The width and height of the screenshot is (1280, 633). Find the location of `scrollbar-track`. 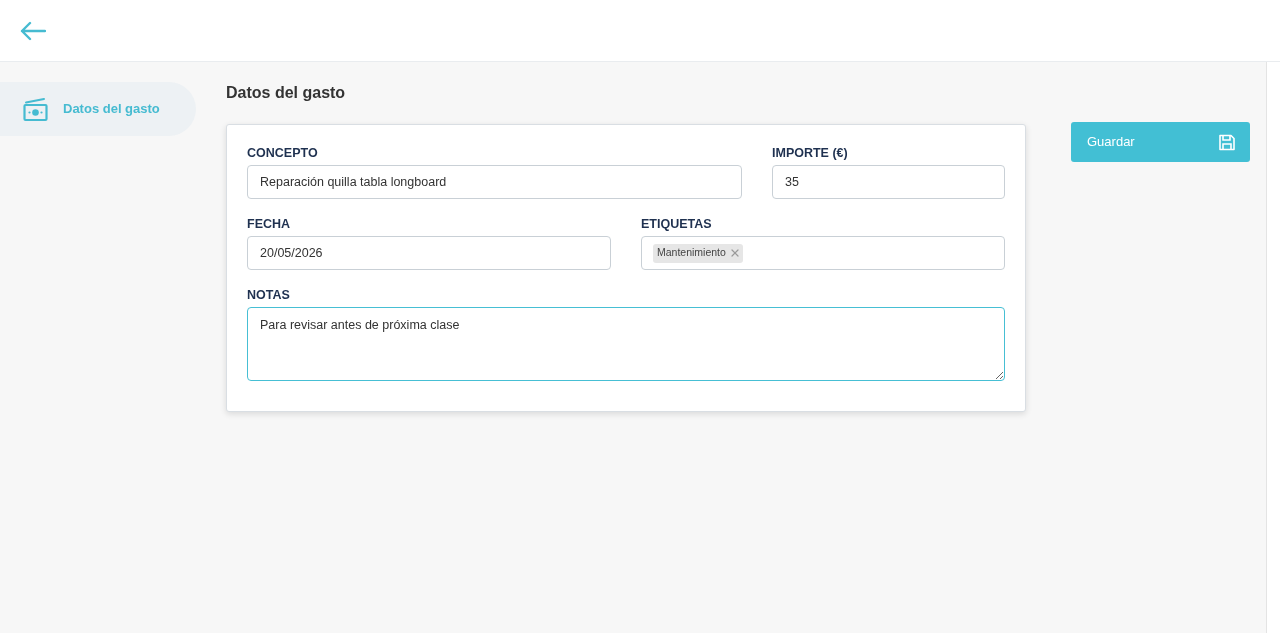

scrollbar-track is located at coordinates (1273, 347).